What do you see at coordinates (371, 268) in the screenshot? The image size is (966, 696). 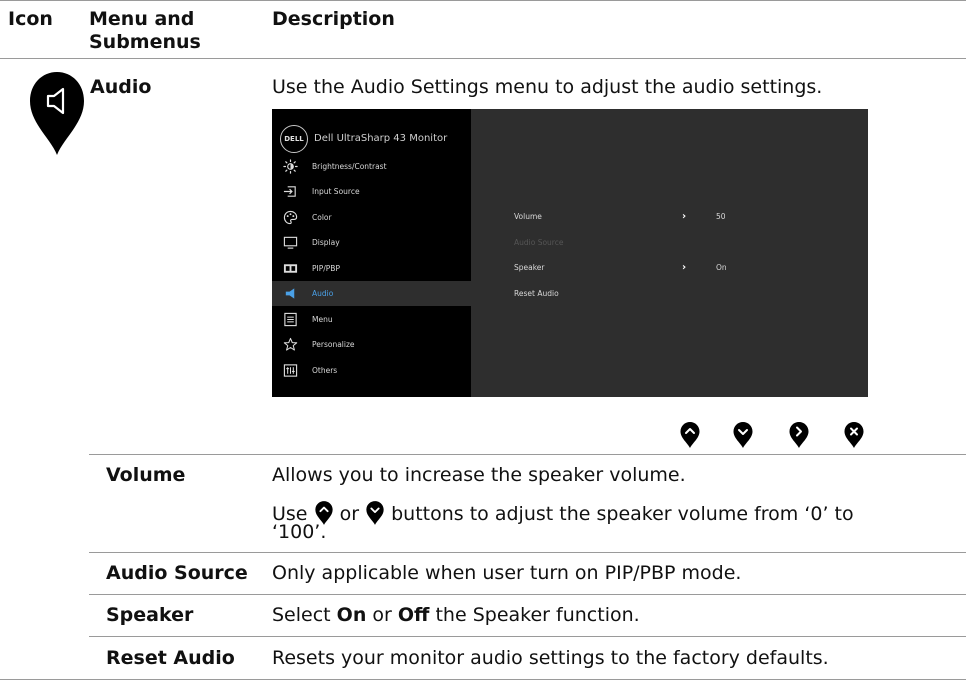 I see `osd-item-pip-pbp: PIP/PBP` at bounding box center [371, 268].